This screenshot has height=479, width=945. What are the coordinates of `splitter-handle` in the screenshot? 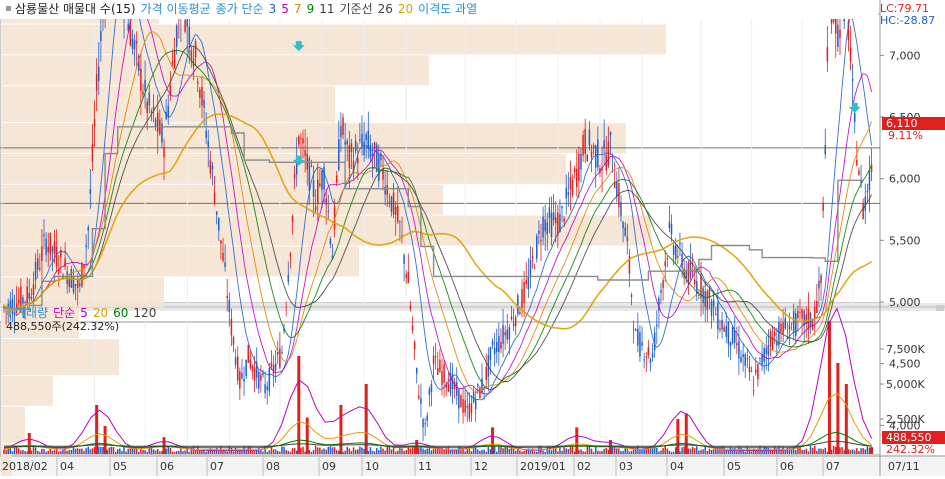 It's located at (940, 308).